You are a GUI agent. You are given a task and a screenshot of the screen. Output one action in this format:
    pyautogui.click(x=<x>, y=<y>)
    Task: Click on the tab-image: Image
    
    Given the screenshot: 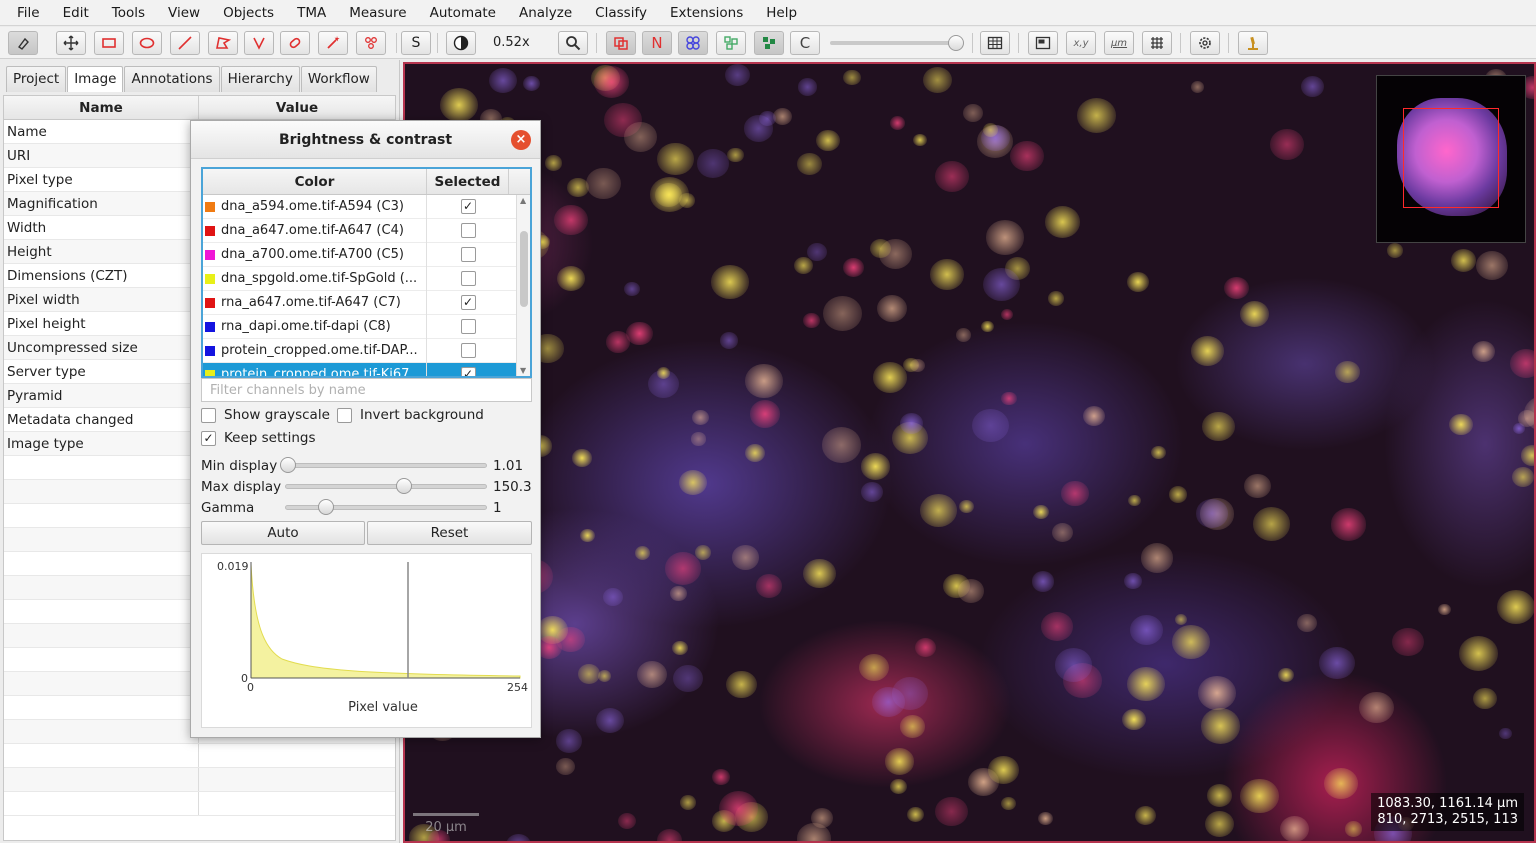 What is the action you would take?
    pyautogui.click(x=95, y=79)
    